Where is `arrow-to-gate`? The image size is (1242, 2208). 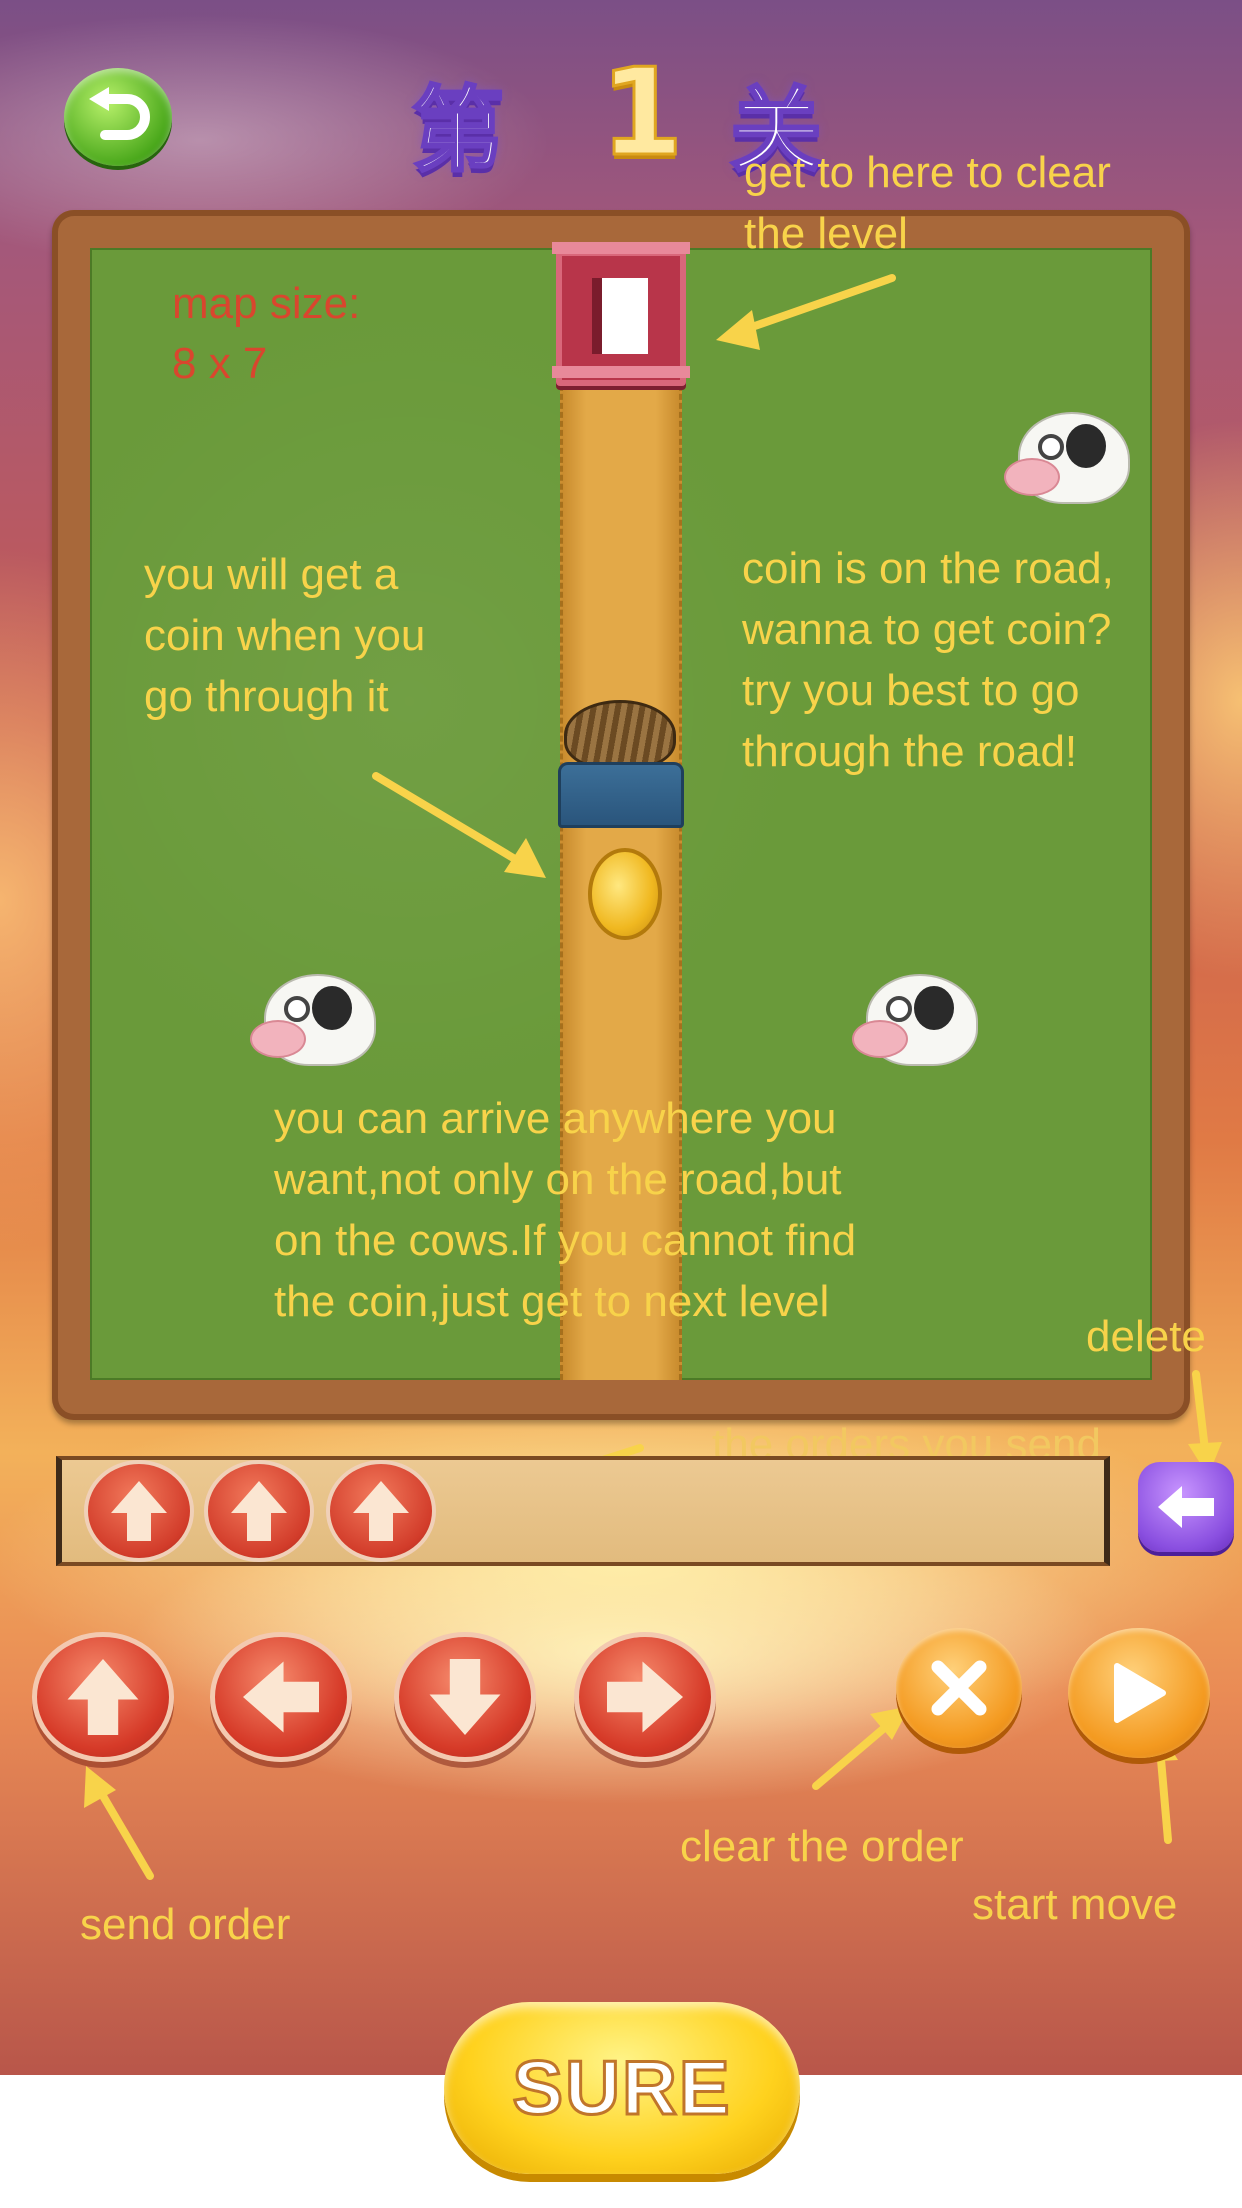
arrow-to-gate is located at coordinates (806, 312).